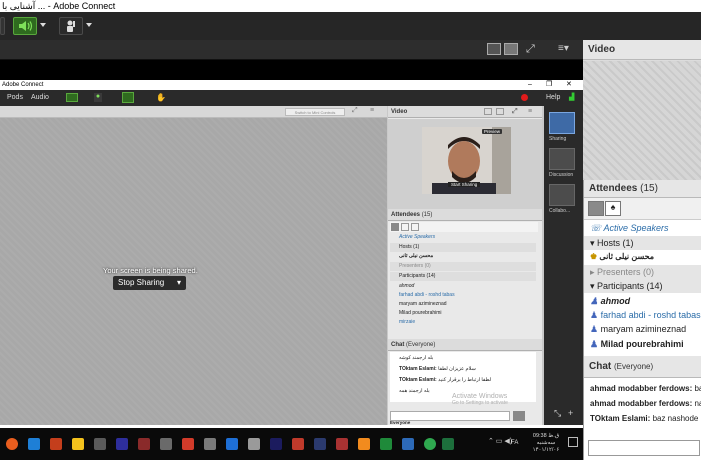 The width and height of the screenshot is (701, 460). What do you see at coordinates (463, 256) in the screenshot?
I see `inner-host-row: محسن نیلی ثانی` at bounding box center [463, 256].